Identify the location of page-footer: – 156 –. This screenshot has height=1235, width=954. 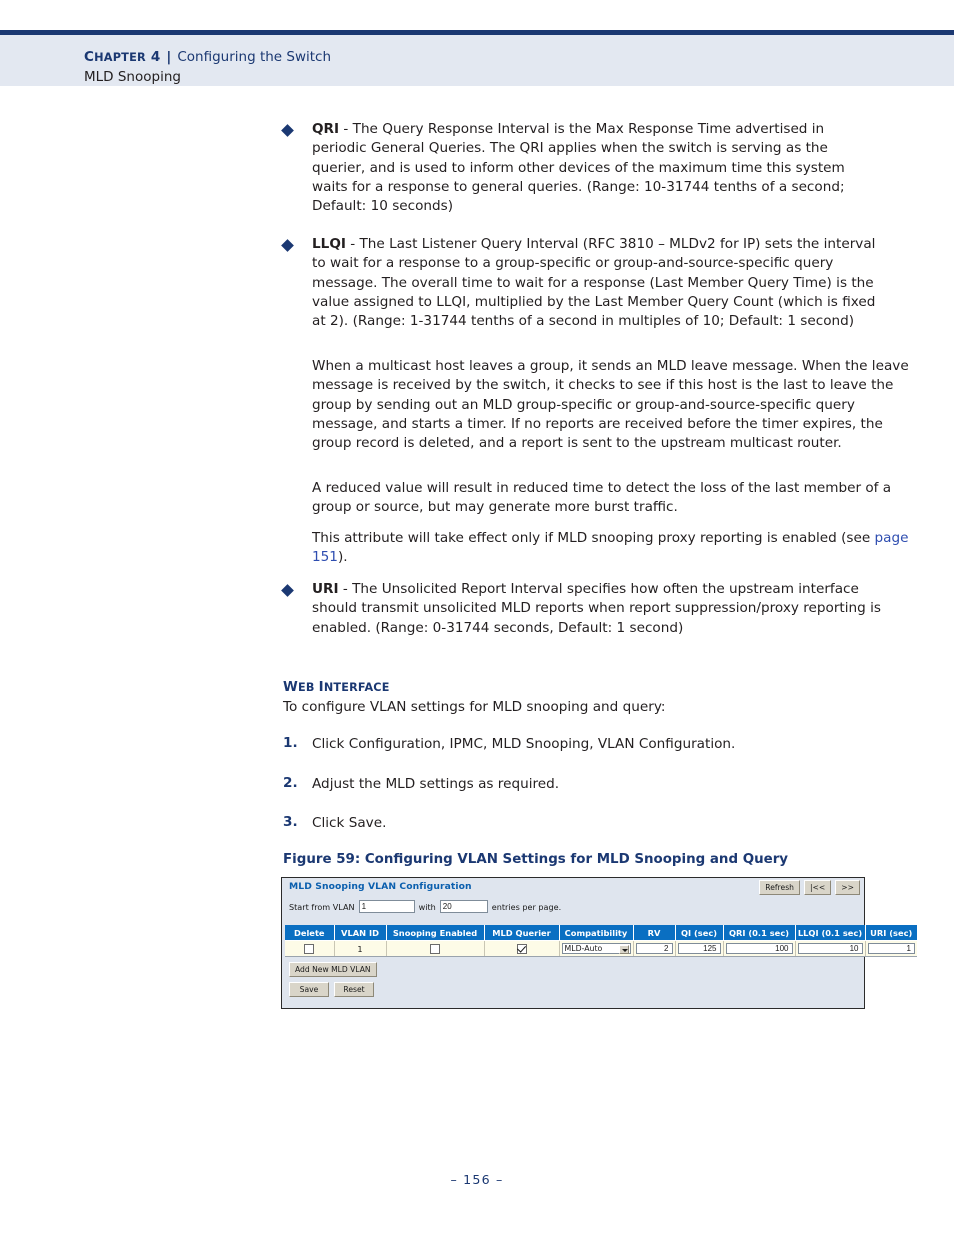
(477, 1179).